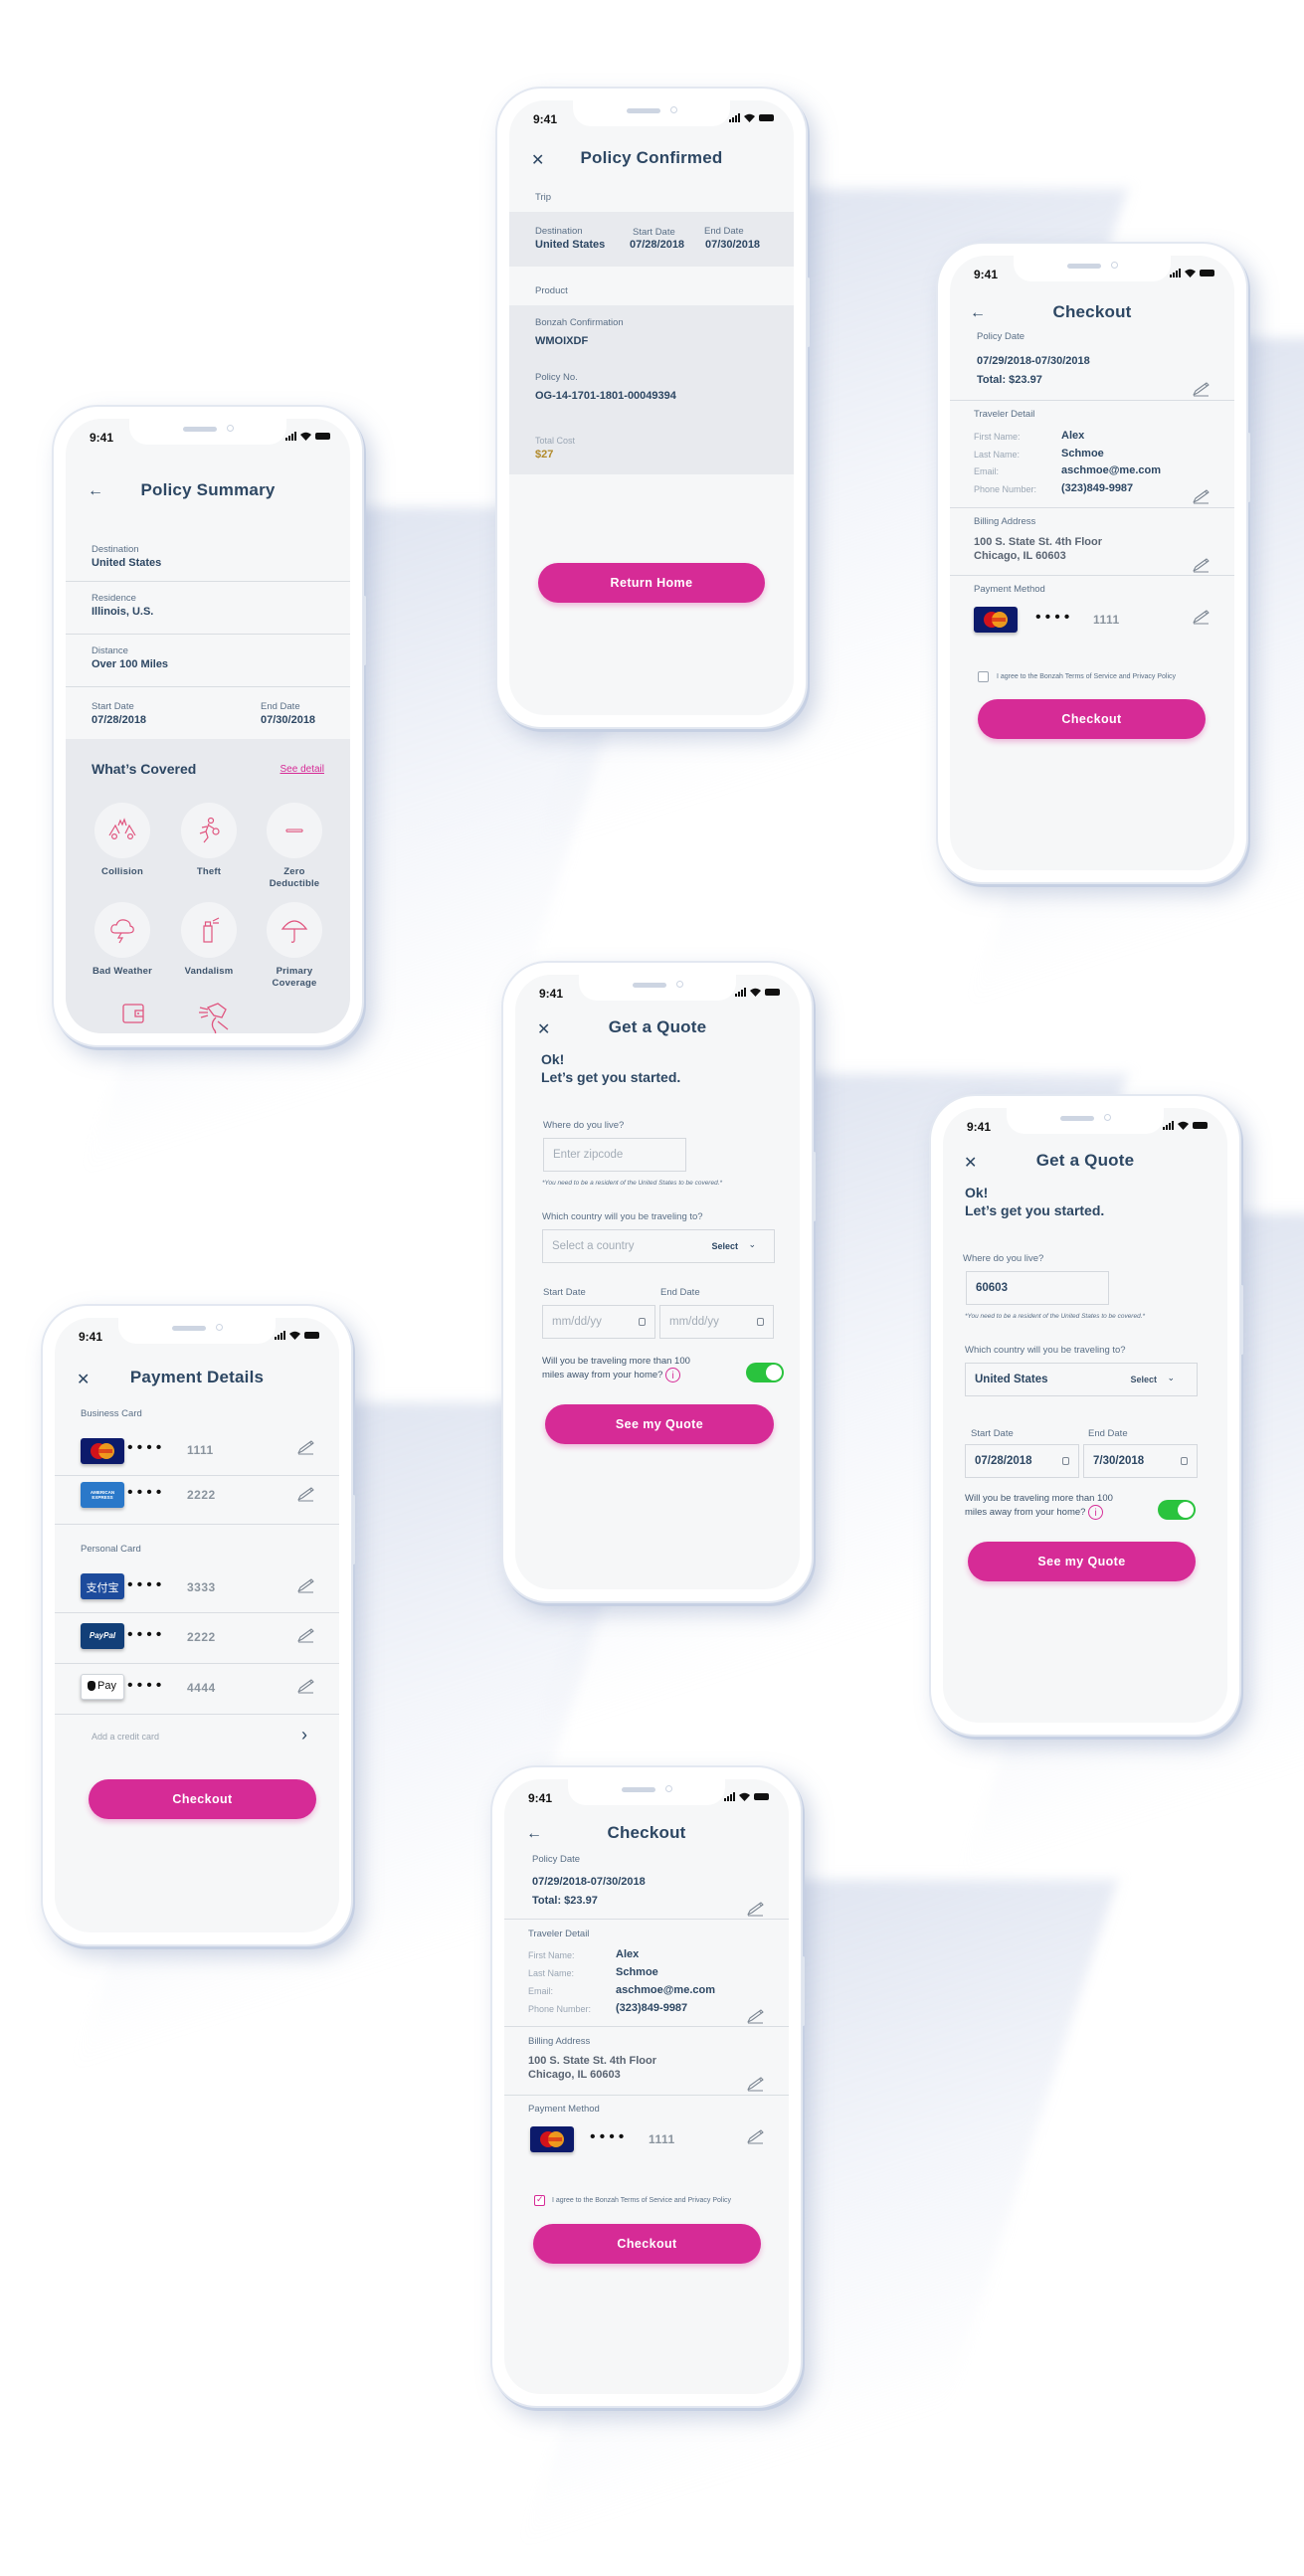  I want to click on row-value: Over 100 Miles, so click(130, 664).